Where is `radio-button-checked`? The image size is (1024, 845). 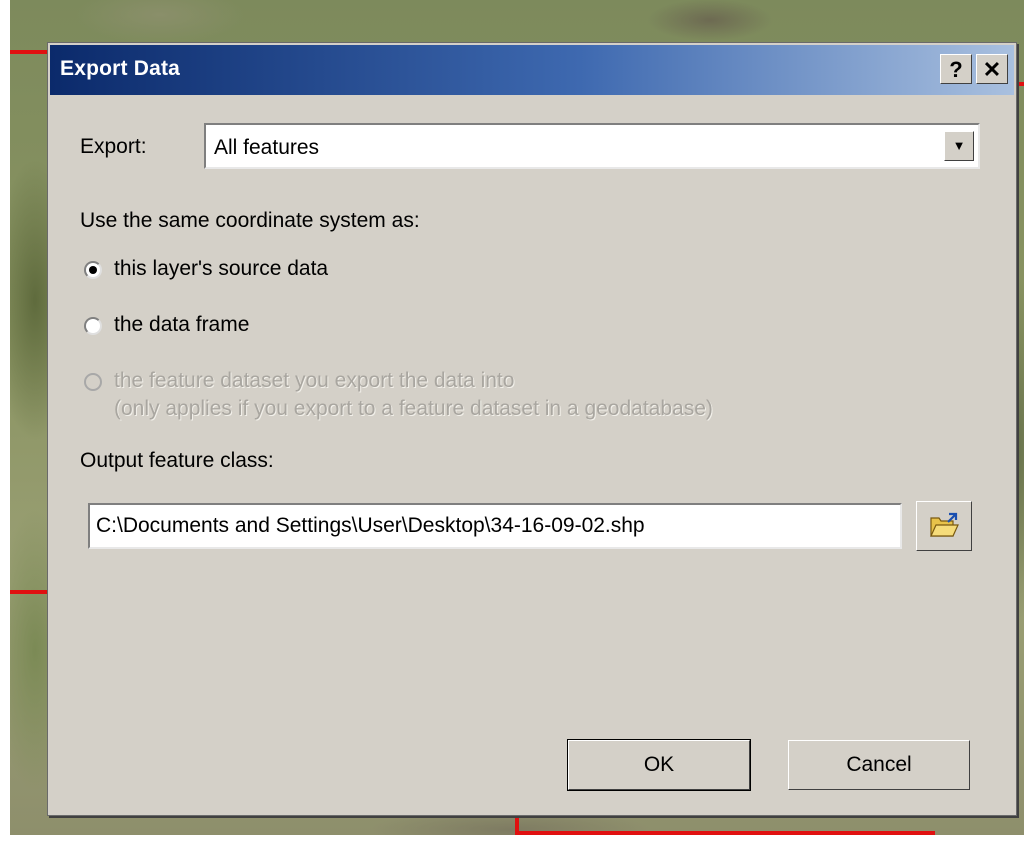
radio-button-checked is located at coordinates (93, 270).